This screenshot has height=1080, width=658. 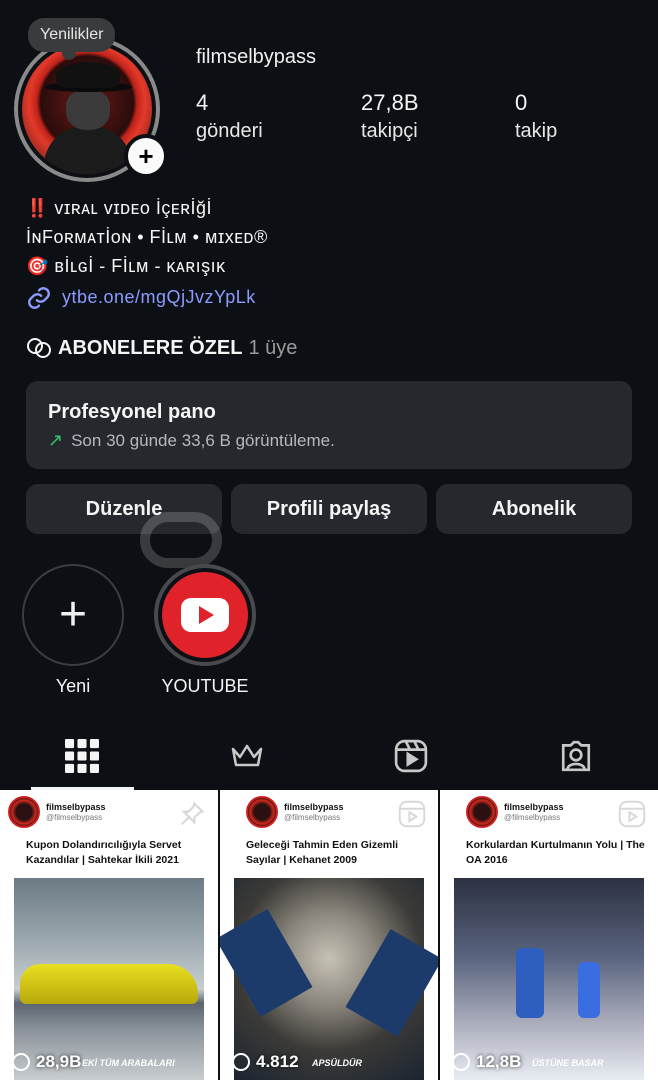 I want to click on bio-line-2: İɴFᴏʀᴍᴀᴛİᴏɴ • Fİʟᴍ • ᴍɪxᴇᴅ®, so click(x=147, y=237).